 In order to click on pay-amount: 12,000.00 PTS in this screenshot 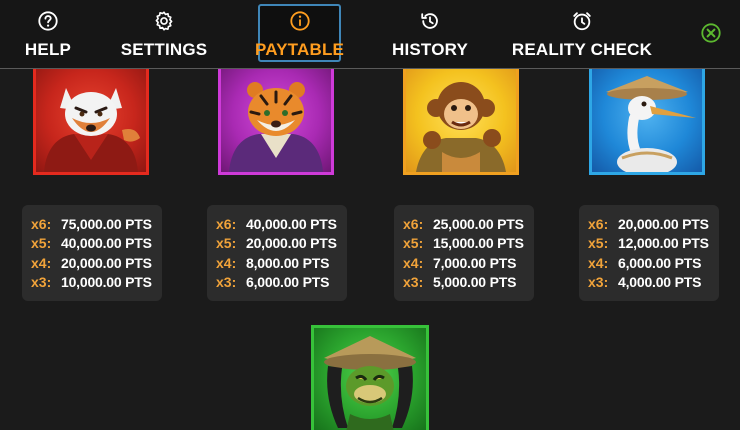, I will do `click(663, 243)`.